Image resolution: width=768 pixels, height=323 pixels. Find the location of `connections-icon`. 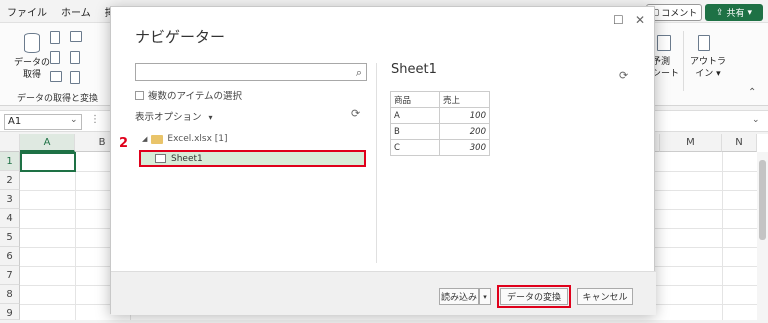

connections-icon is located at coordinates (75, 77).